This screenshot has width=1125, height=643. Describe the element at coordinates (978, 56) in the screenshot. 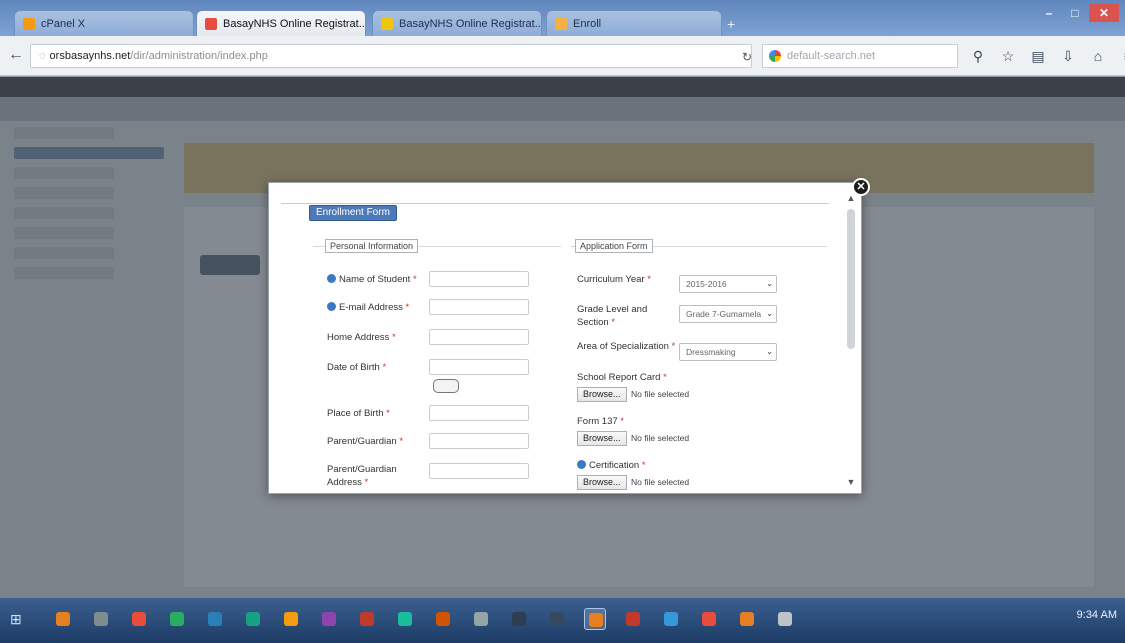

I see `search-icon: ⚲` at that location.